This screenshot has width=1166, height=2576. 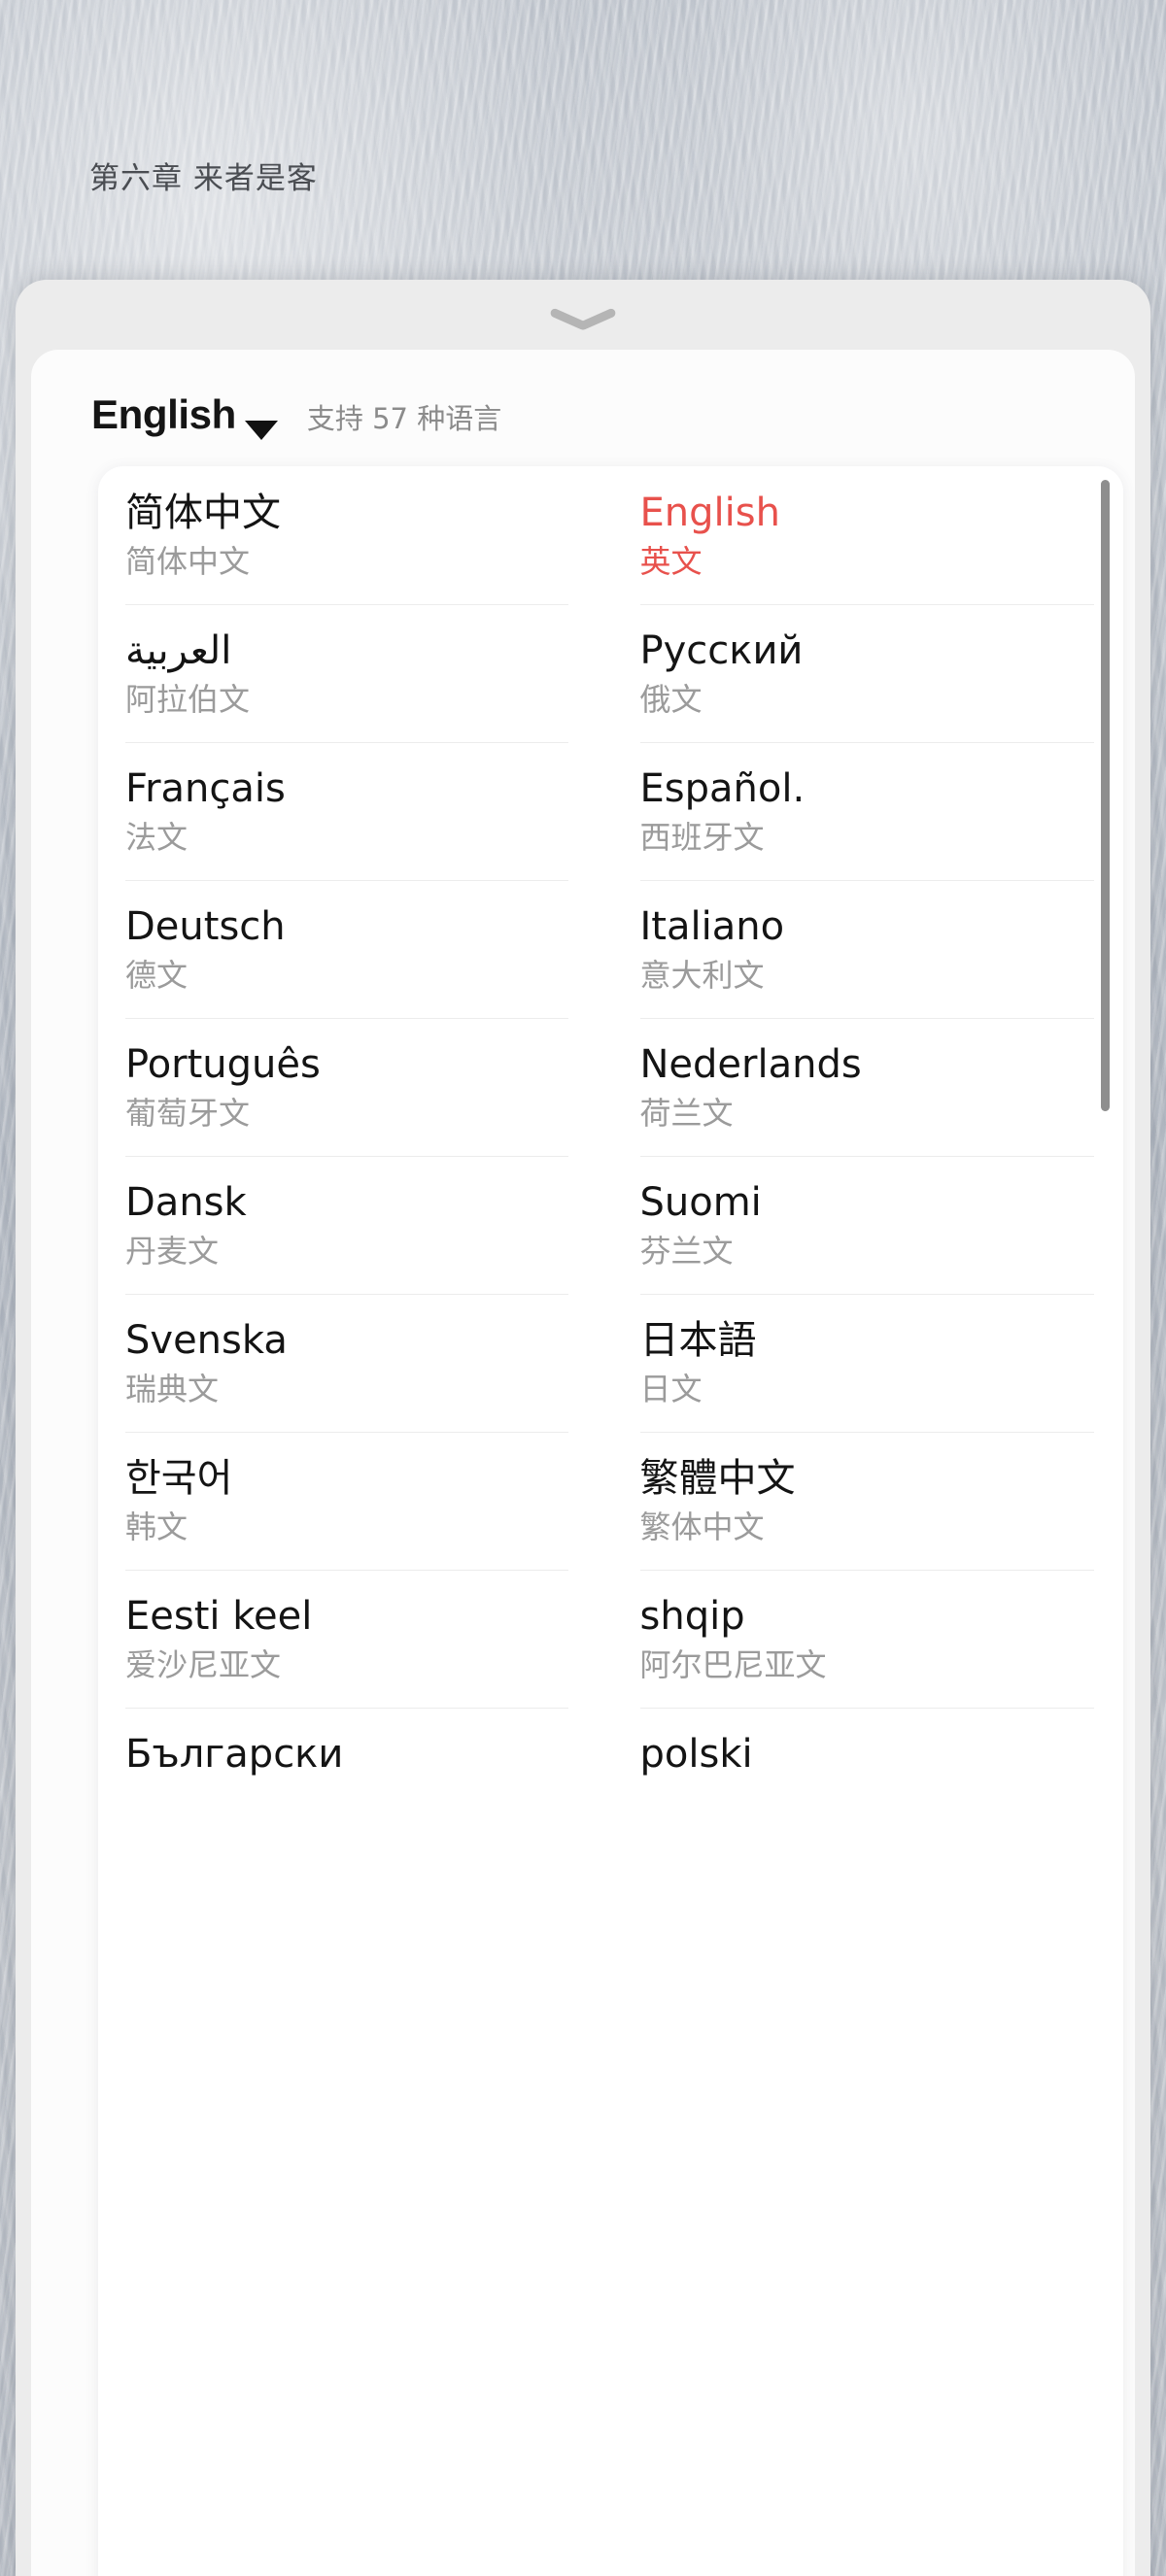 What do you see at coordinates (333, 1225) in the screenshot?
I see `language-item: Dansk 丹麦文` at bounding box center [333, 1225].